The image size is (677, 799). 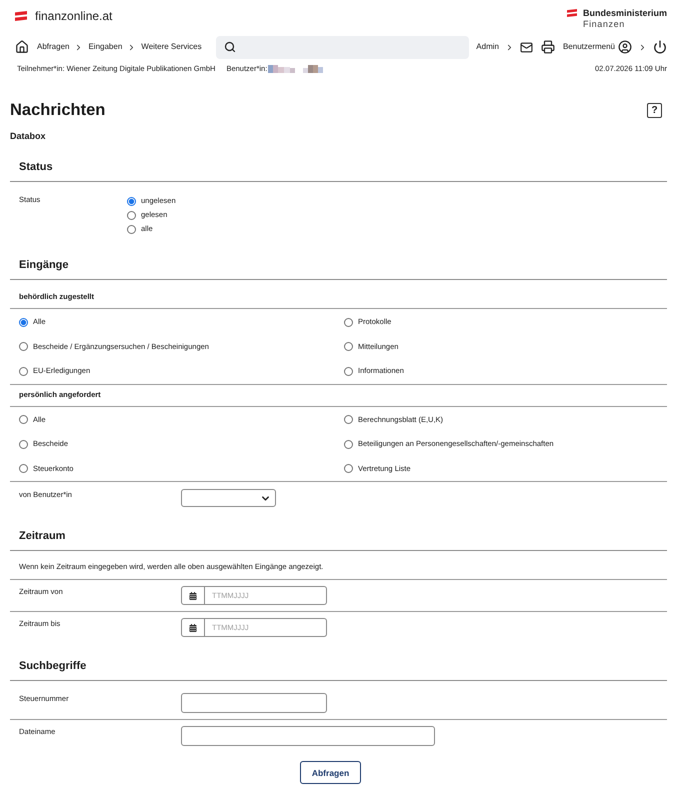 I want to click on nav-link: Eingaben, so click(x=105, y=47).